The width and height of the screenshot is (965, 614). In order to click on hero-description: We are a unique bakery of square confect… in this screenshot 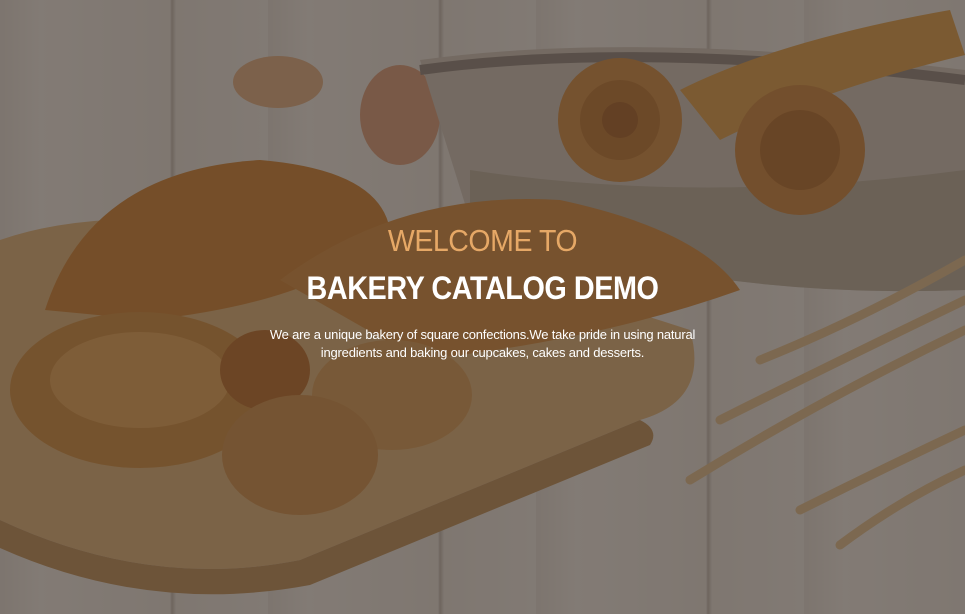, I will do `click(482, 343)`.